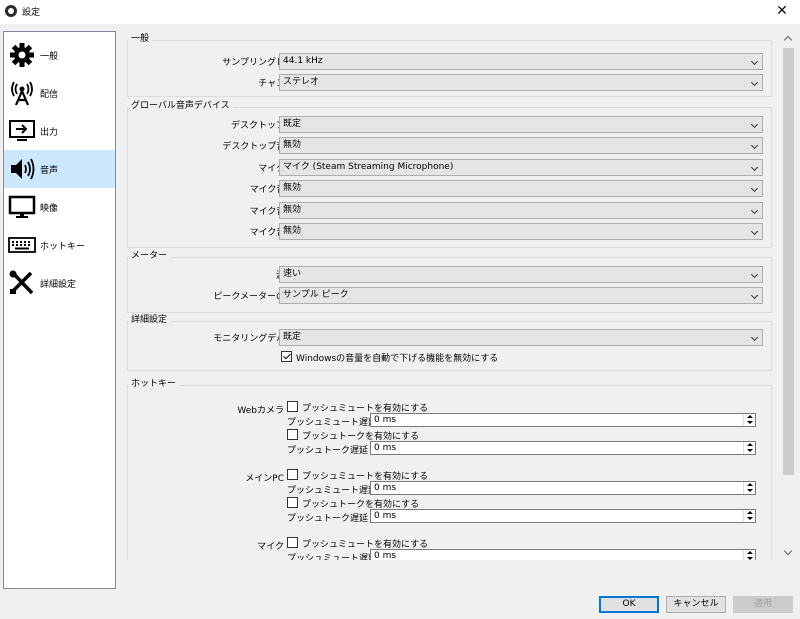 This screenshot has width=800, height=619. What do you see at coordinates (301, 82) in the screenshot?
I see `channels-value: ステレオ` at bounding box center [301, 82].